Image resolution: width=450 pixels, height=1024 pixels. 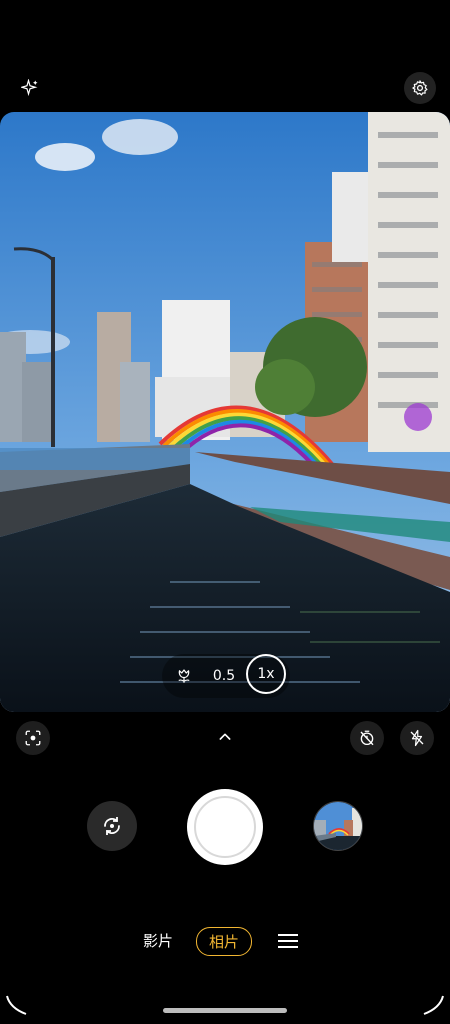 What do you see at coordinates (158, 940) in the screenshot?
I see `mode-video: 影片` at bounding box center [158, 940].